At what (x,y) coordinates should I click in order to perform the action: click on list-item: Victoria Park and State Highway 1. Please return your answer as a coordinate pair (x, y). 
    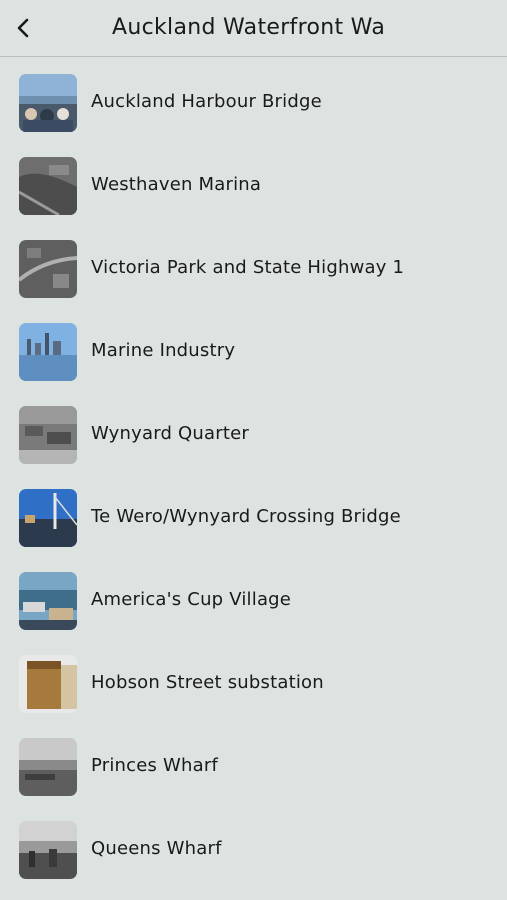
    Looking at the image, I should click on (253, 264).